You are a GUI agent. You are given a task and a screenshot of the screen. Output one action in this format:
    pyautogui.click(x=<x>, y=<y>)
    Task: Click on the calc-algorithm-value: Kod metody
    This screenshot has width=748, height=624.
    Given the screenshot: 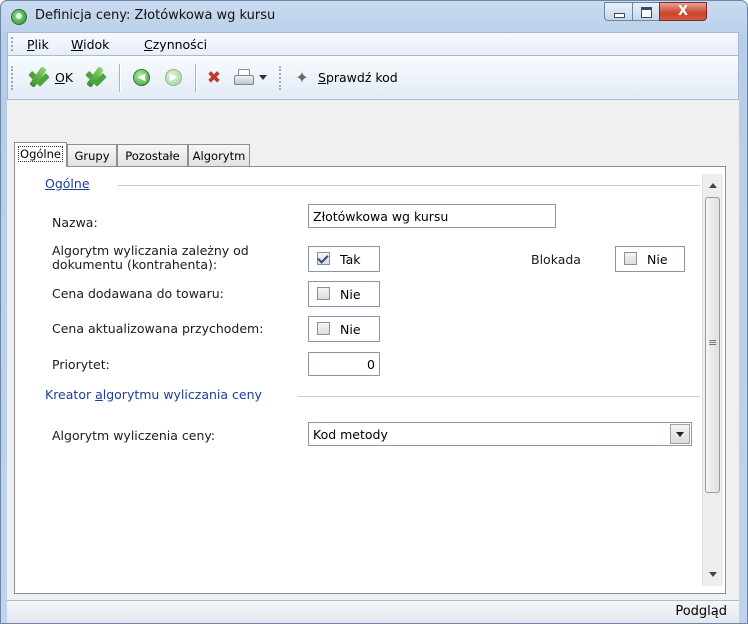 What is the action you would take?
    pyautogui.click(x=350, y=434)
    